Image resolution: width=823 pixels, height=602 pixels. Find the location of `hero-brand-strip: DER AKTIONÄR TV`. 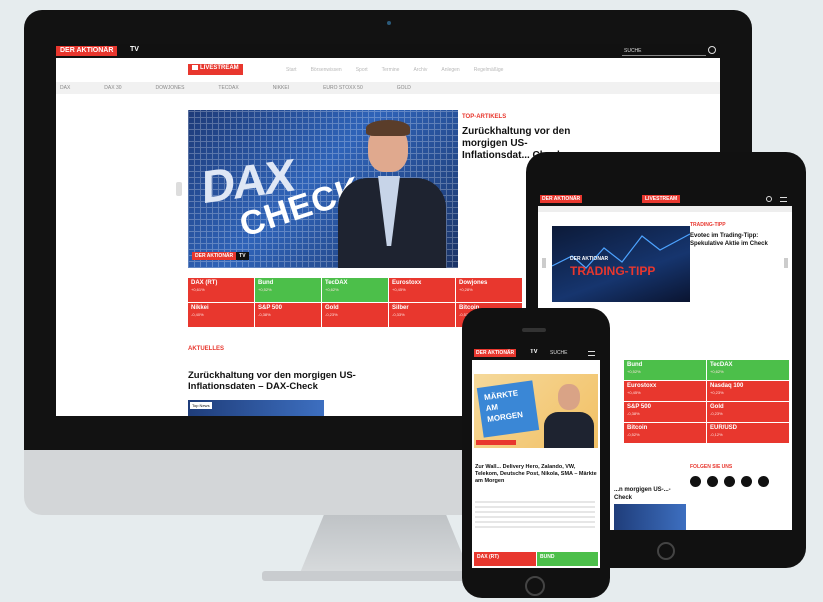

hero-brand-strip: DER AKTIONÄR TV is located at coordinates (220, 256).